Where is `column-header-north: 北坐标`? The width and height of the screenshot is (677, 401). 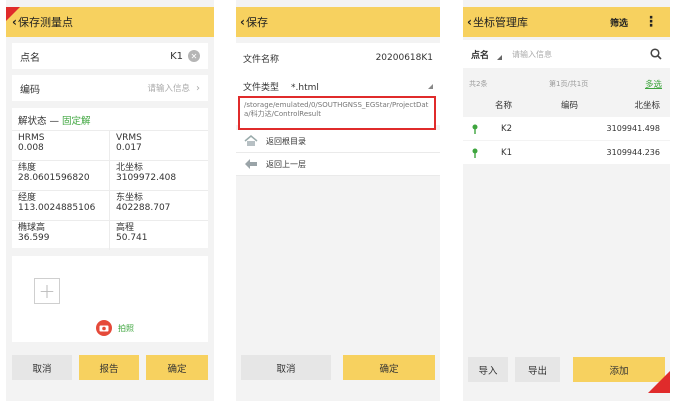 column-header-north: 北坐标 is located at coordinates (647, 106).